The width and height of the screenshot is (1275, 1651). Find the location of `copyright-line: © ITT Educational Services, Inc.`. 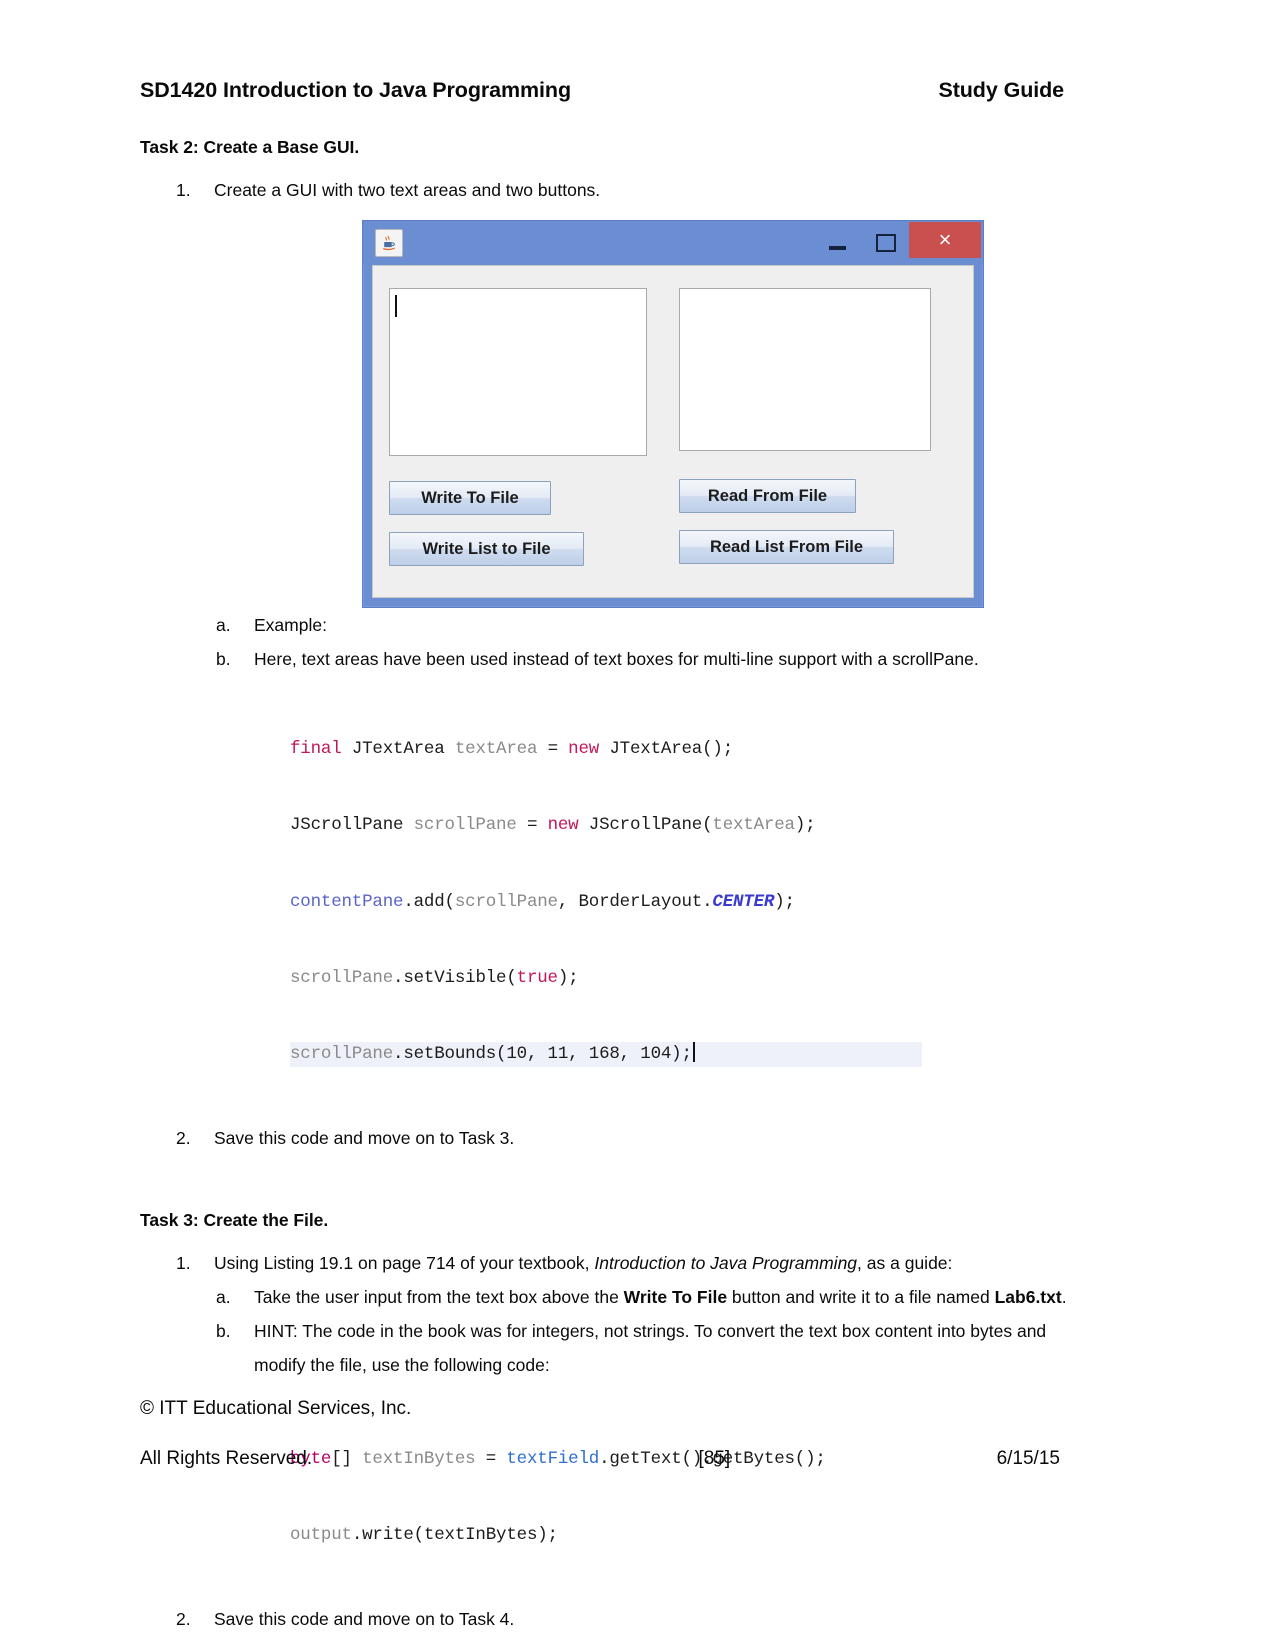

copyright-line: © ITT Educational Services, Inc. is located at coordinates (276, 1408).